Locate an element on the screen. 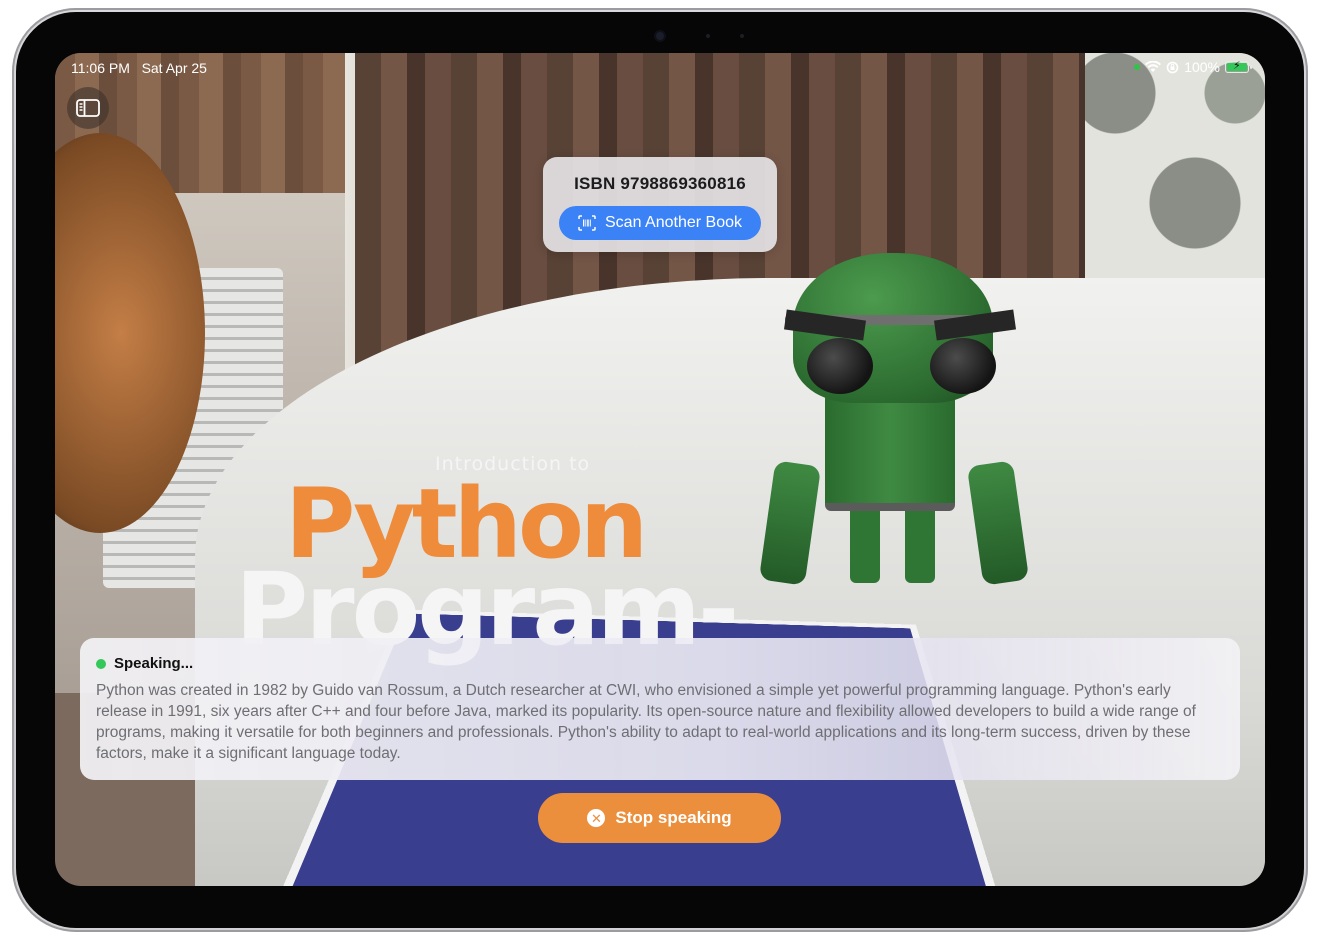 This screenshot has width=1320, height=940. robot-arm-left is located at coordinates (790, 523).